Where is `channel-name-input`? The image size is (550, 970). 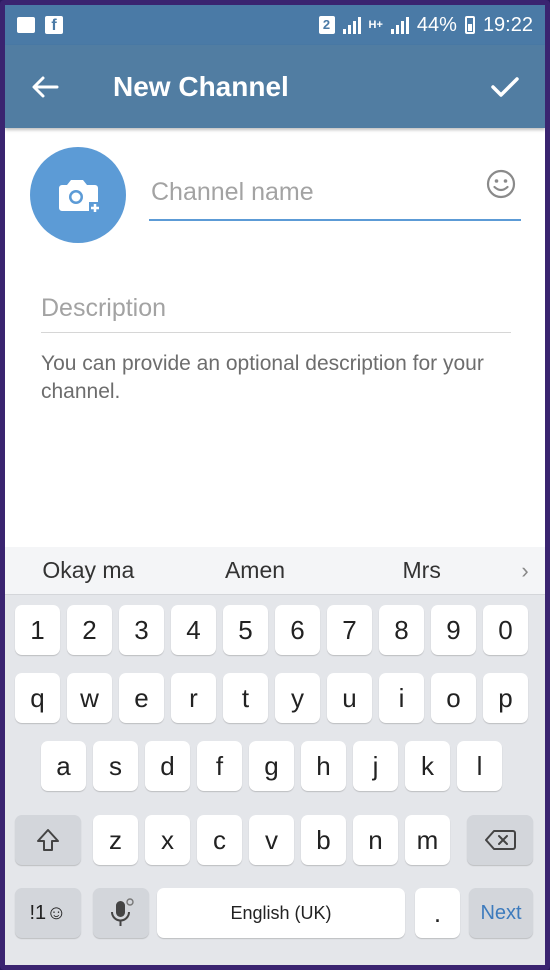
channel-name-input is located at coordinates (335, 193).